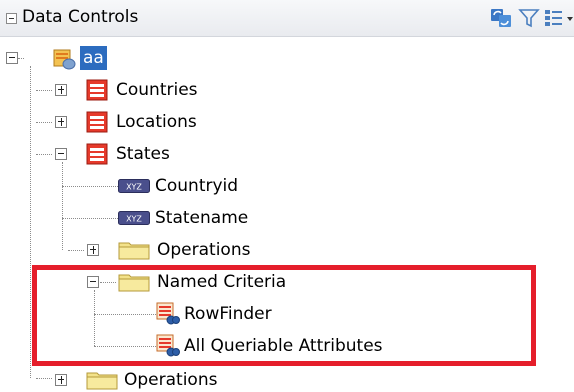  Describe the element at coordinates (80, 17) in the screenshot. I see `panel-title: Data Controls` at that location.